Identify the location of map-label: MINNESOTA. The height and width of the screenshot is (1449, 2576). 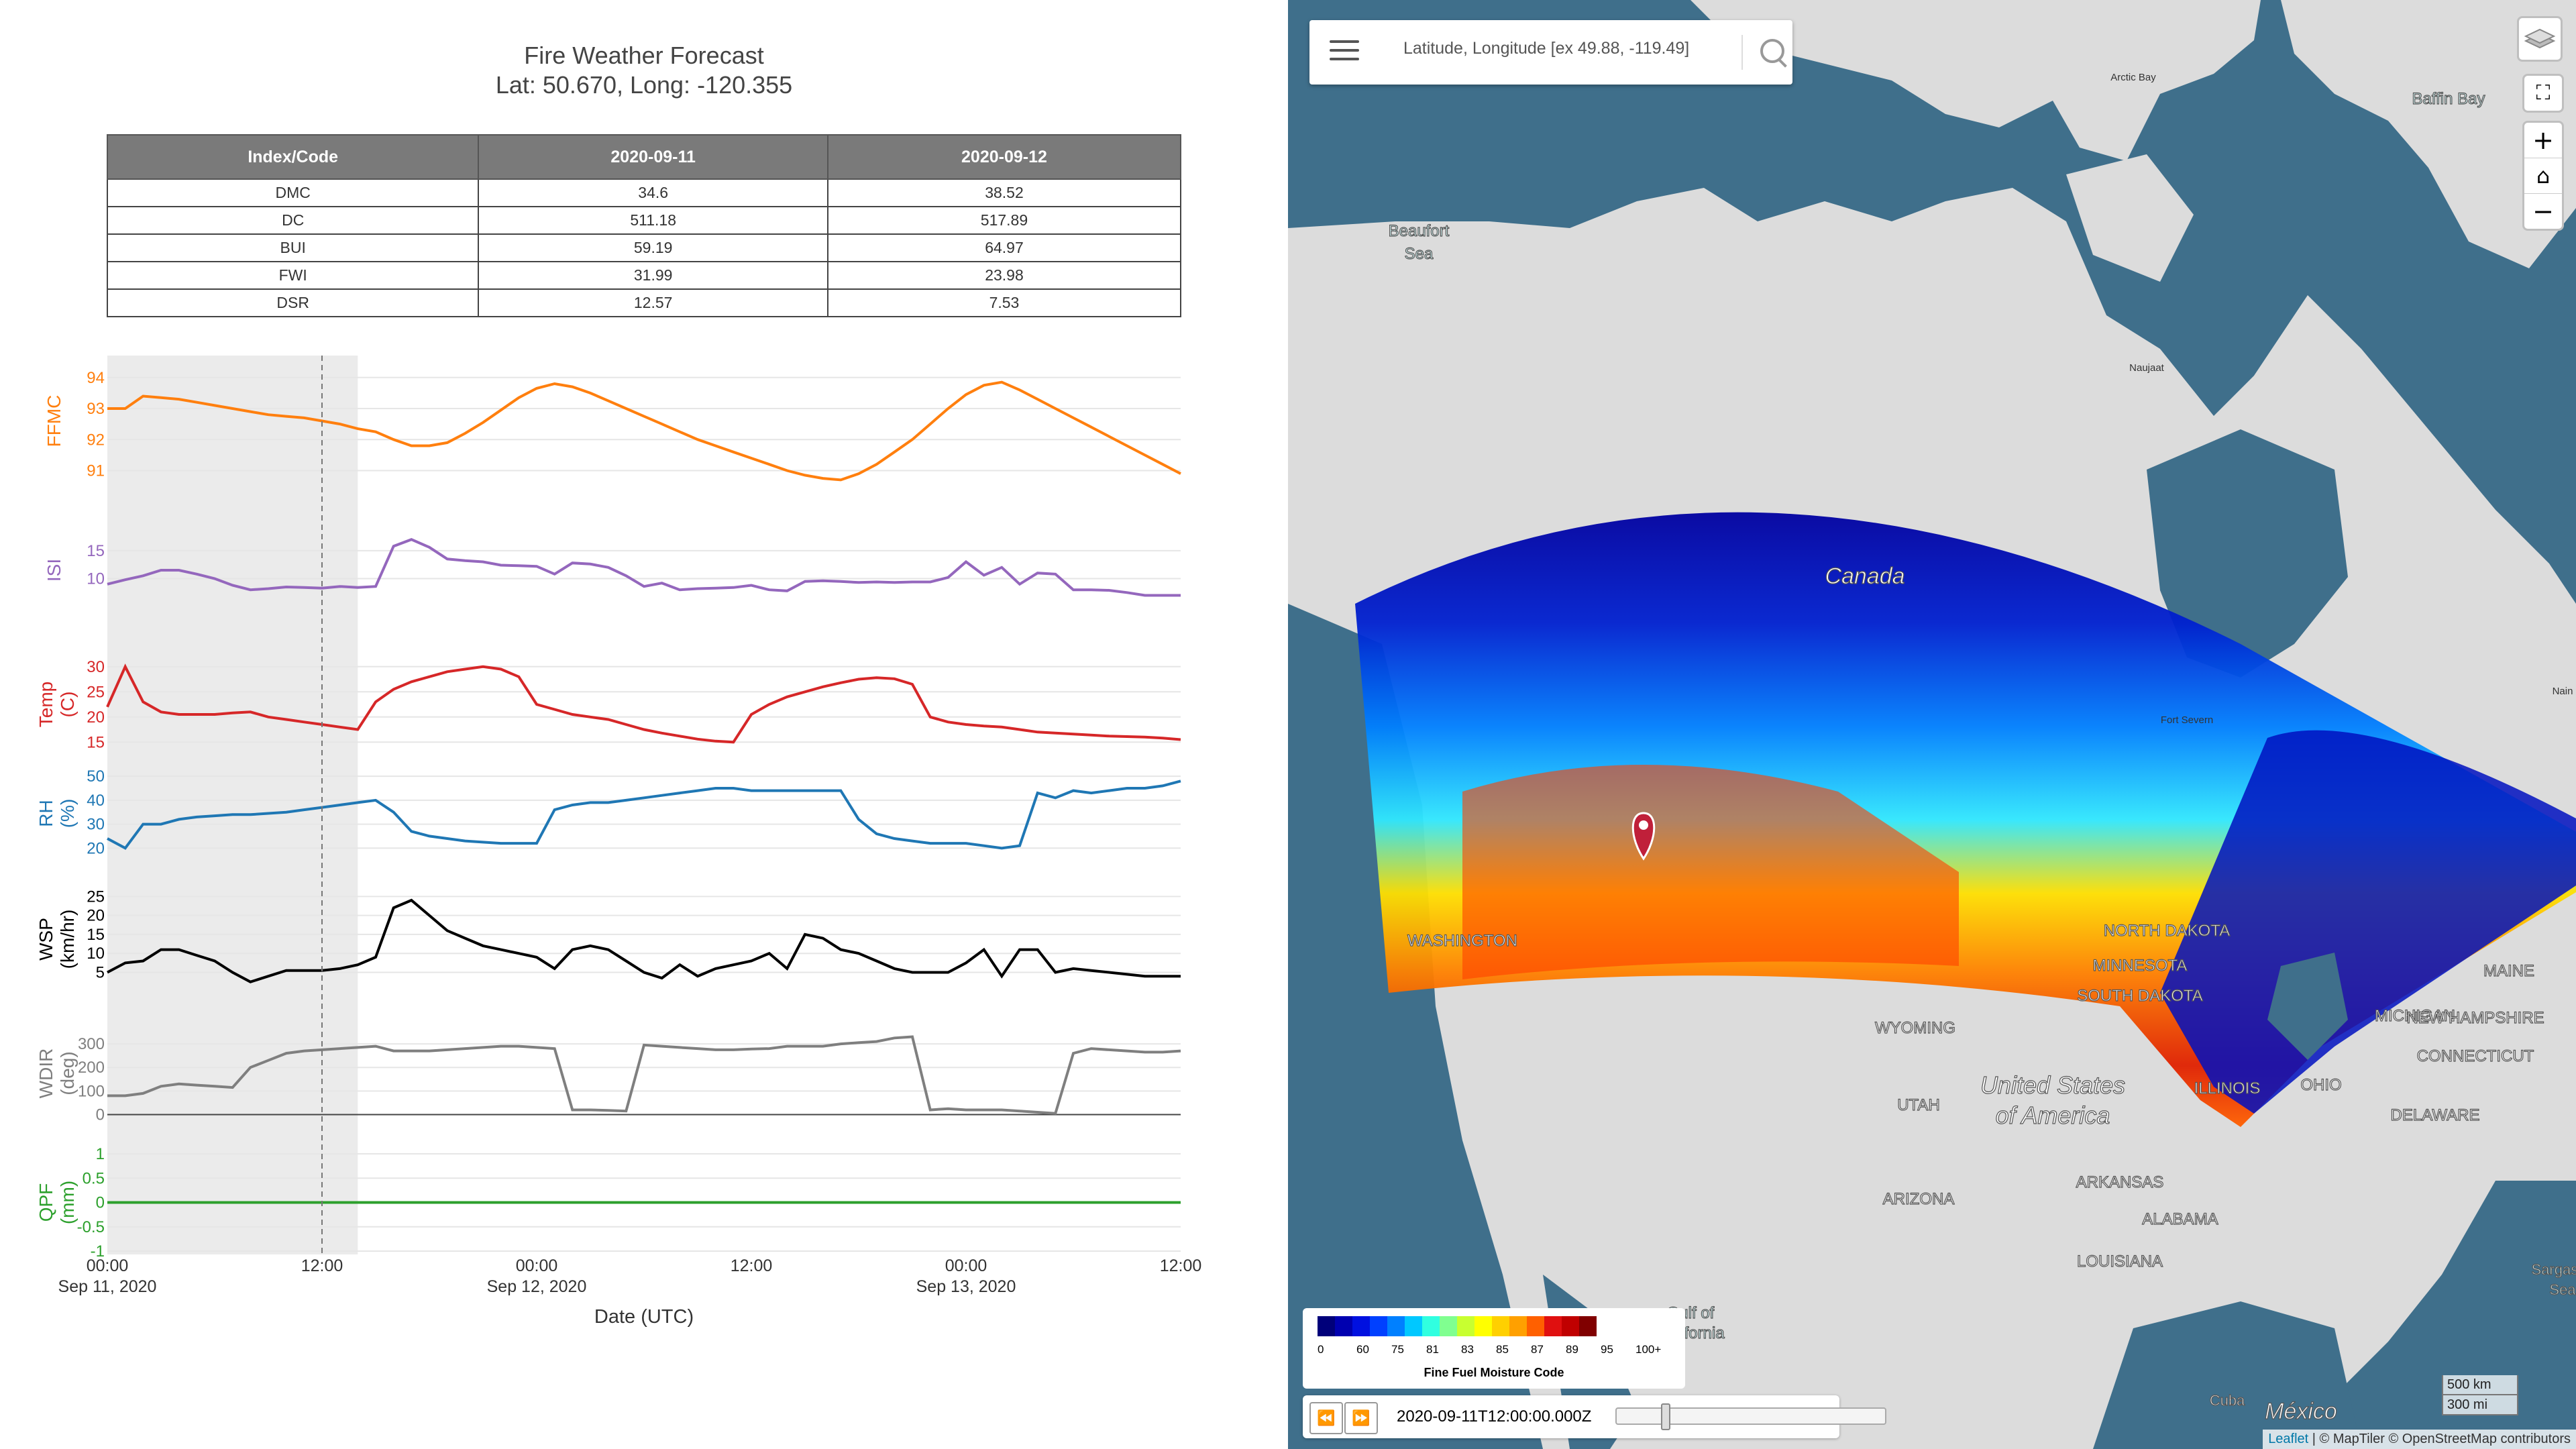
(2140, 966).